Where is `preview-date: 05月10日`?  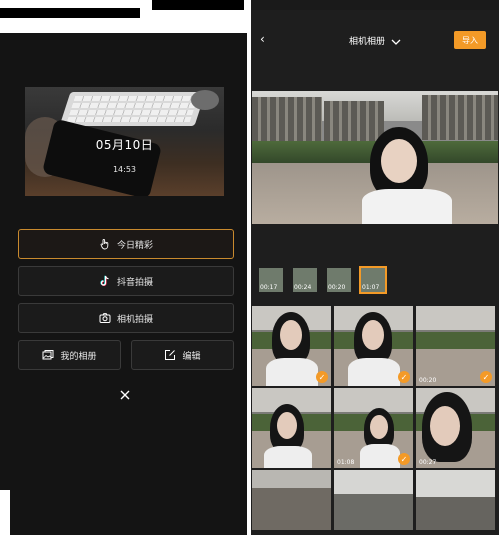
preview-date: 05月10日 is located at coordinates (124, 145).